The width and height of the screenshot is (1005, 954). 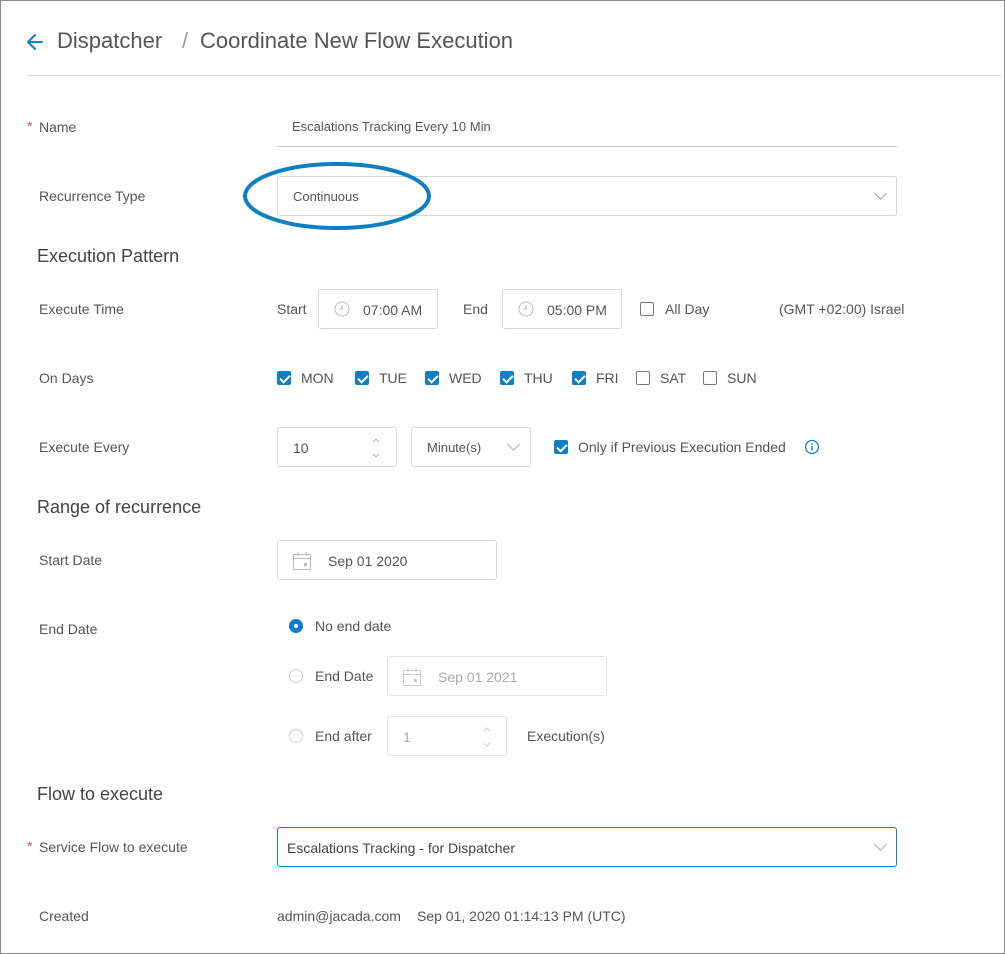 I want to click on end-after-value: 1, so click(x=407, y=737).